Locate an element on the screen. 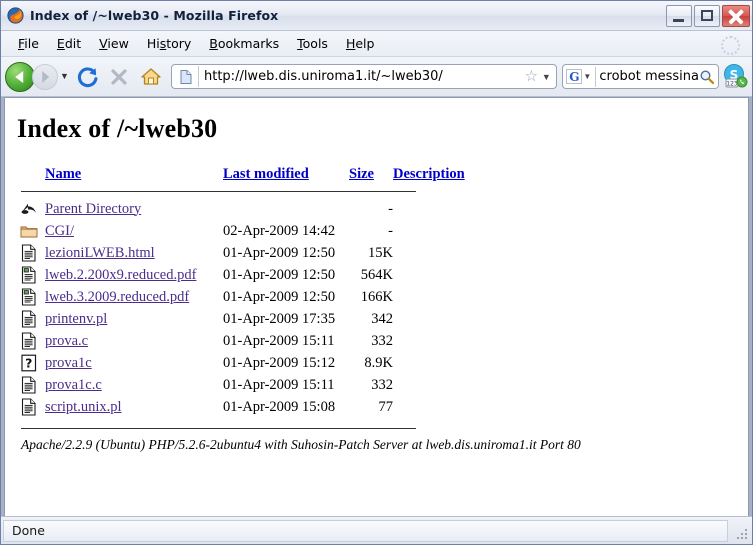 The height and width of the screenshot is (545, 753). file-link: lezioniLWEB.html is located at coordinates (100, 253).